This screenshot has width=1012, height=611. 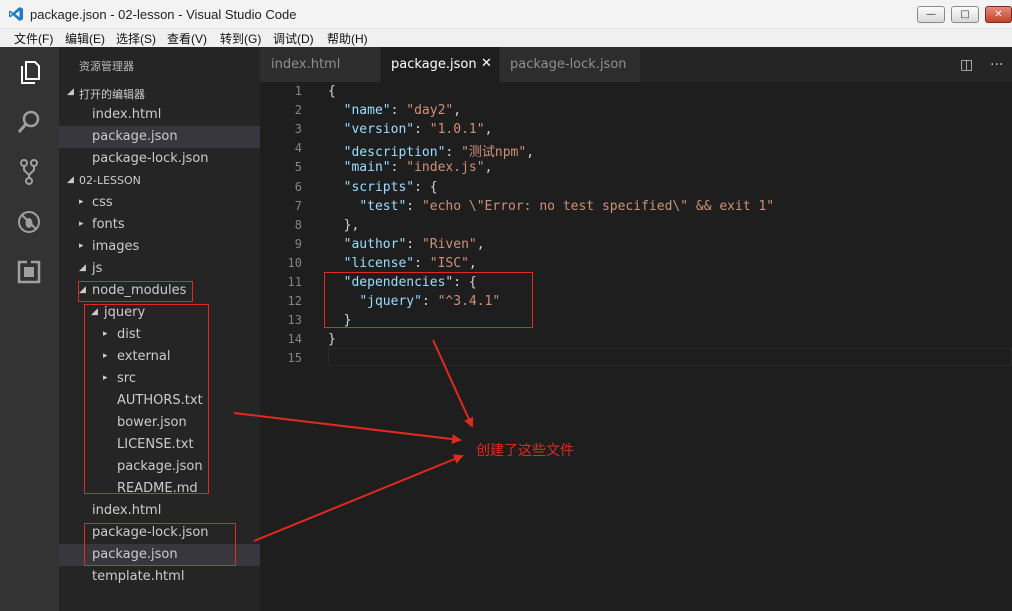 What do you see at coordinates (358, 498) in the screenshot?
I see `arrow-from-package-files` at bounding box center [358, 498].